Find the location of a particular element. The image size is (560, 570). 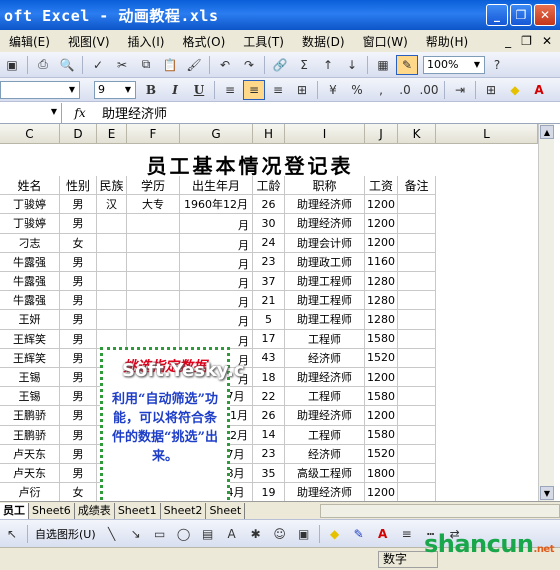

table-cell: 23 is located at coordinates (269, 262).